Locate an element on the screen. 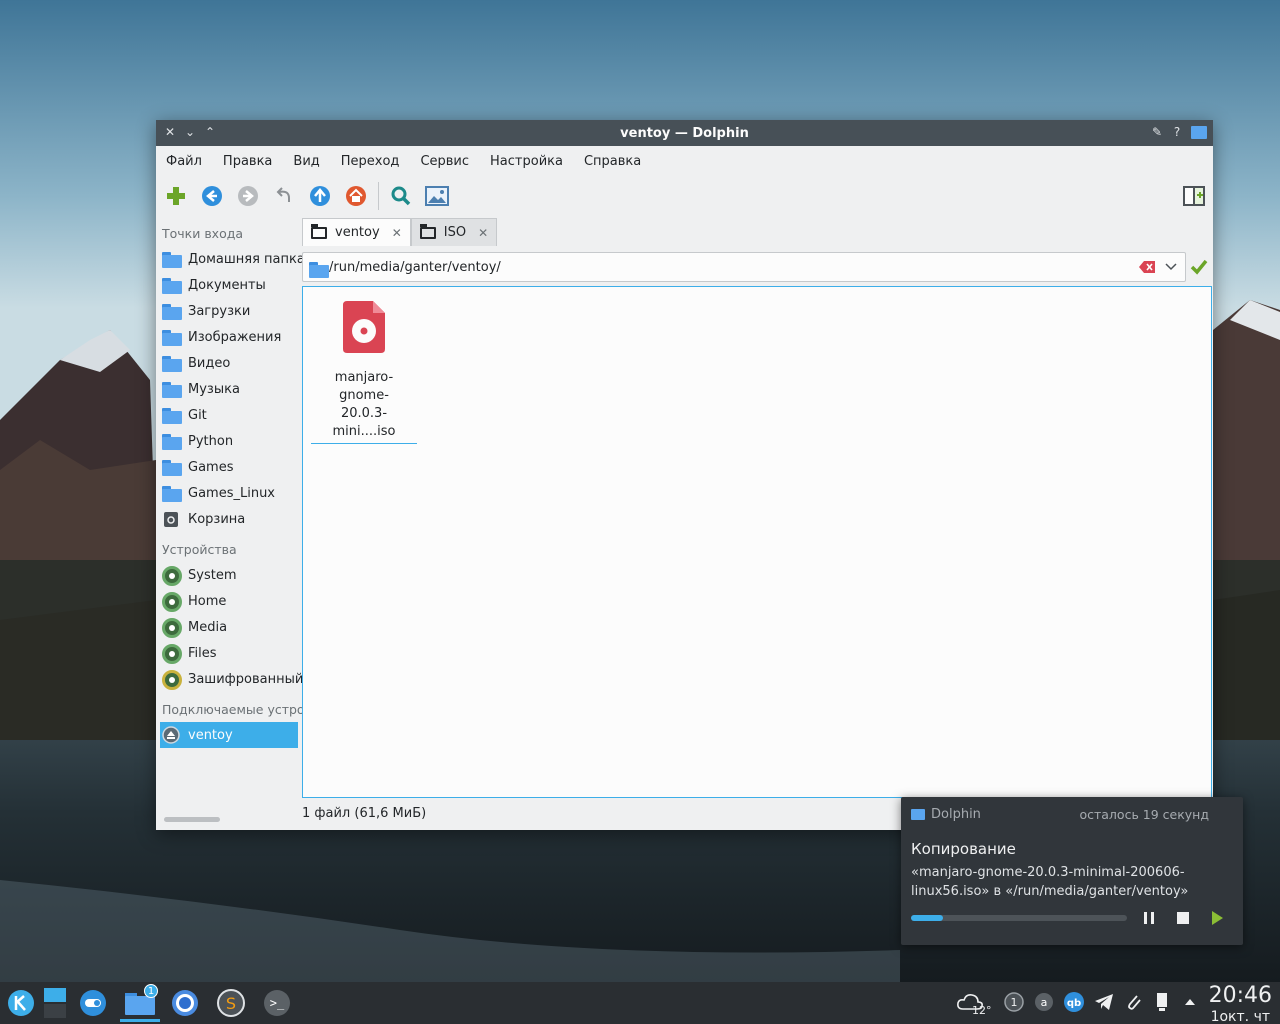 This screenshot has width=1280, height=1024. weather-temp: 12° is located at coordinates (982, 1010).